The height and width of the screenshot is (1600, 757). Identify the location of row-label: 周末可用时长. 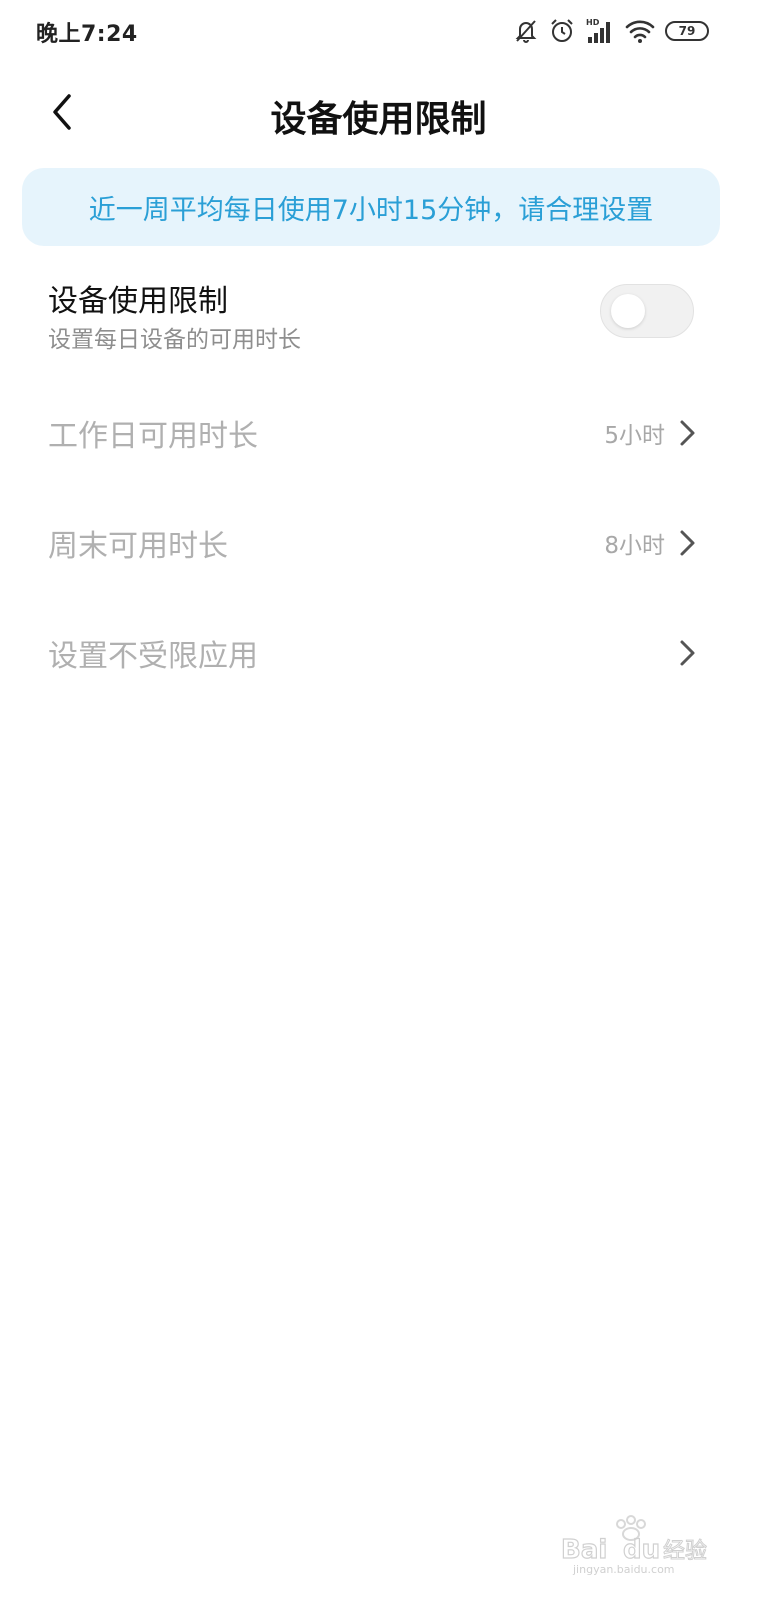
(138, 546).